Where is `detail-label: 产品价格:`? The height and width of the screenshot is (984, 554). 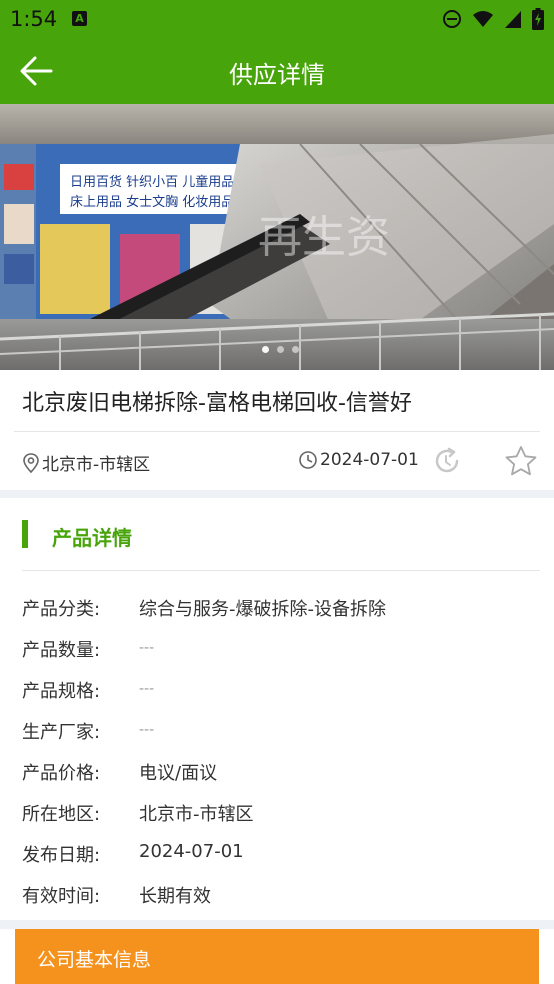 detail-label: 产品价格: is located at coordinates (61, 773).